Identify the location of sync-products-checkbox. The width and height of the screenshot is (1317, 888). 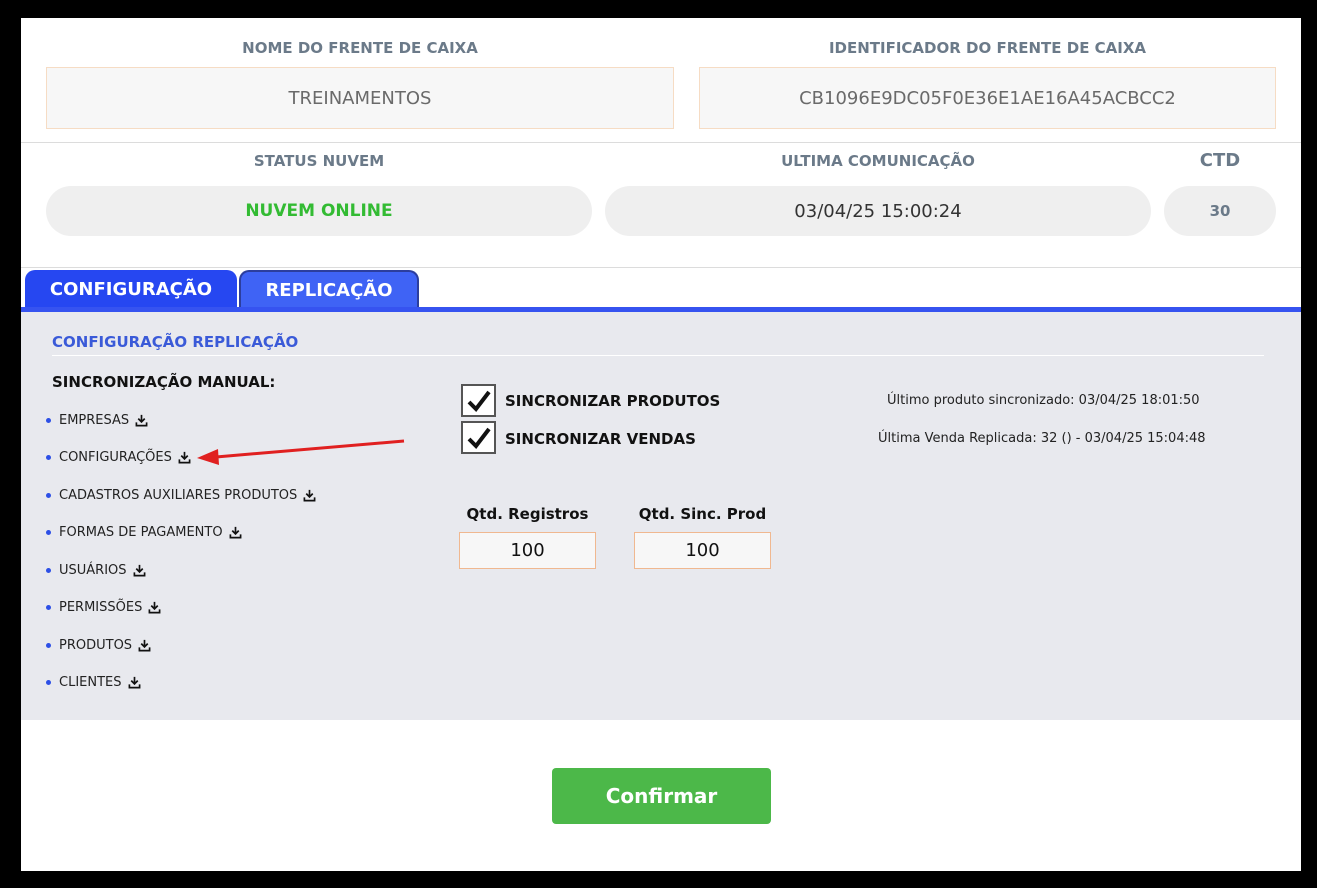
(478, 400).